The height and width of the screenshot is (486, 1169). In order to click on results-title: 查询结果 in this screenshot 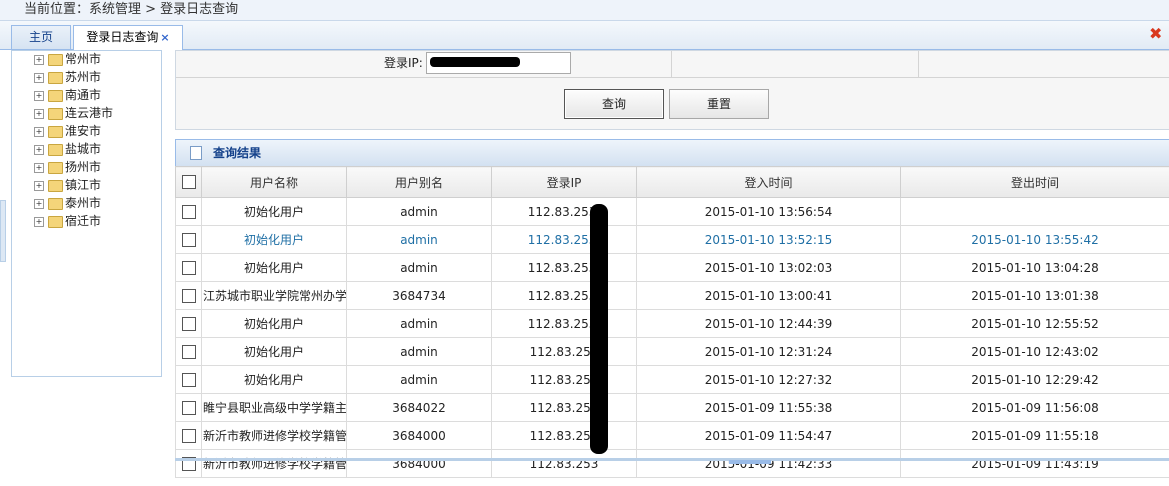, I will do `click(237, 153)`.